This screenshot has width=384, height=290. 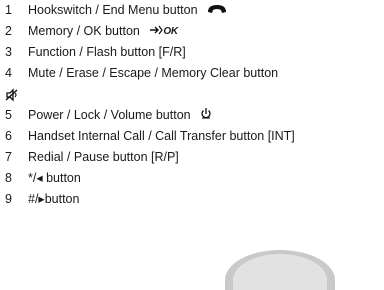 What do you see at coordinates (8, 136) in the screenshot?
I see `item-number: 6` at bounding box center [8, 136].